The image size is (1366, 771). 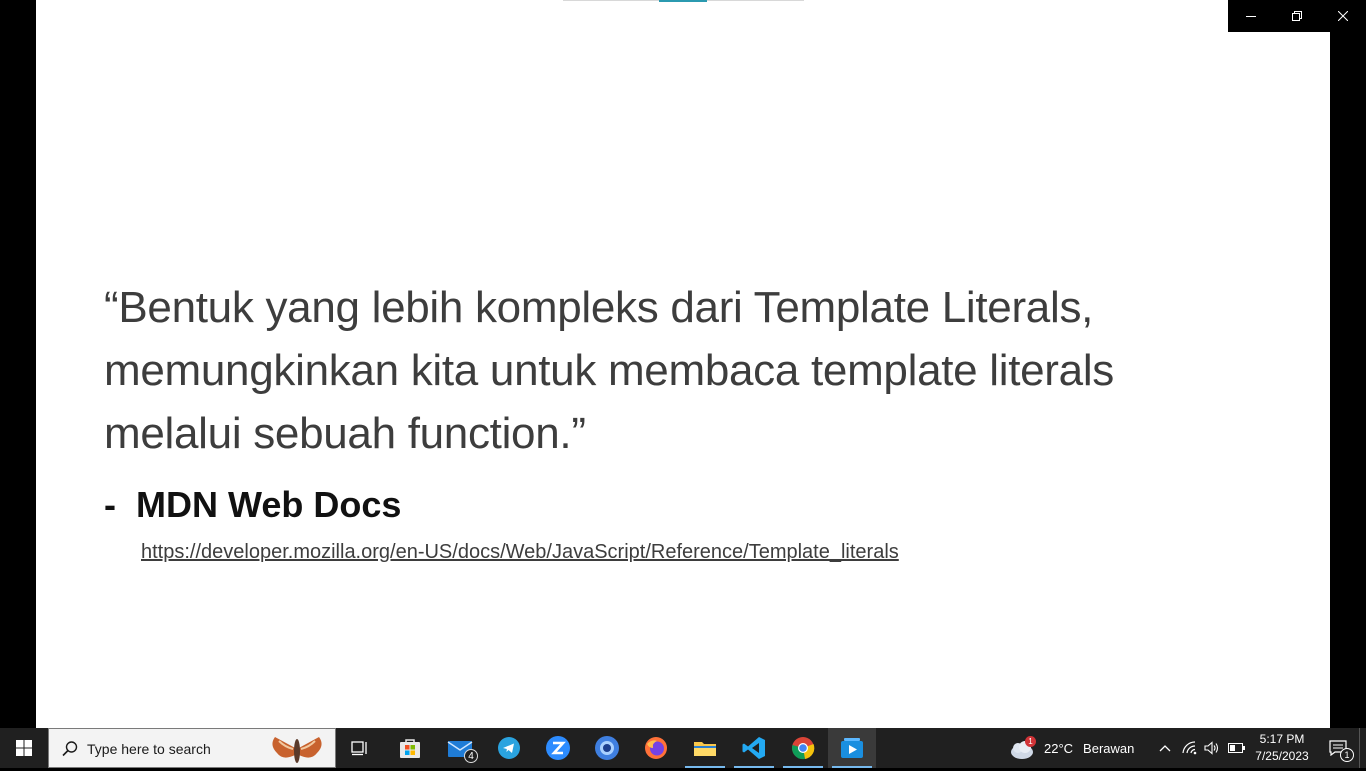 I want to click on vscode-app, so click(x=754, y=748).